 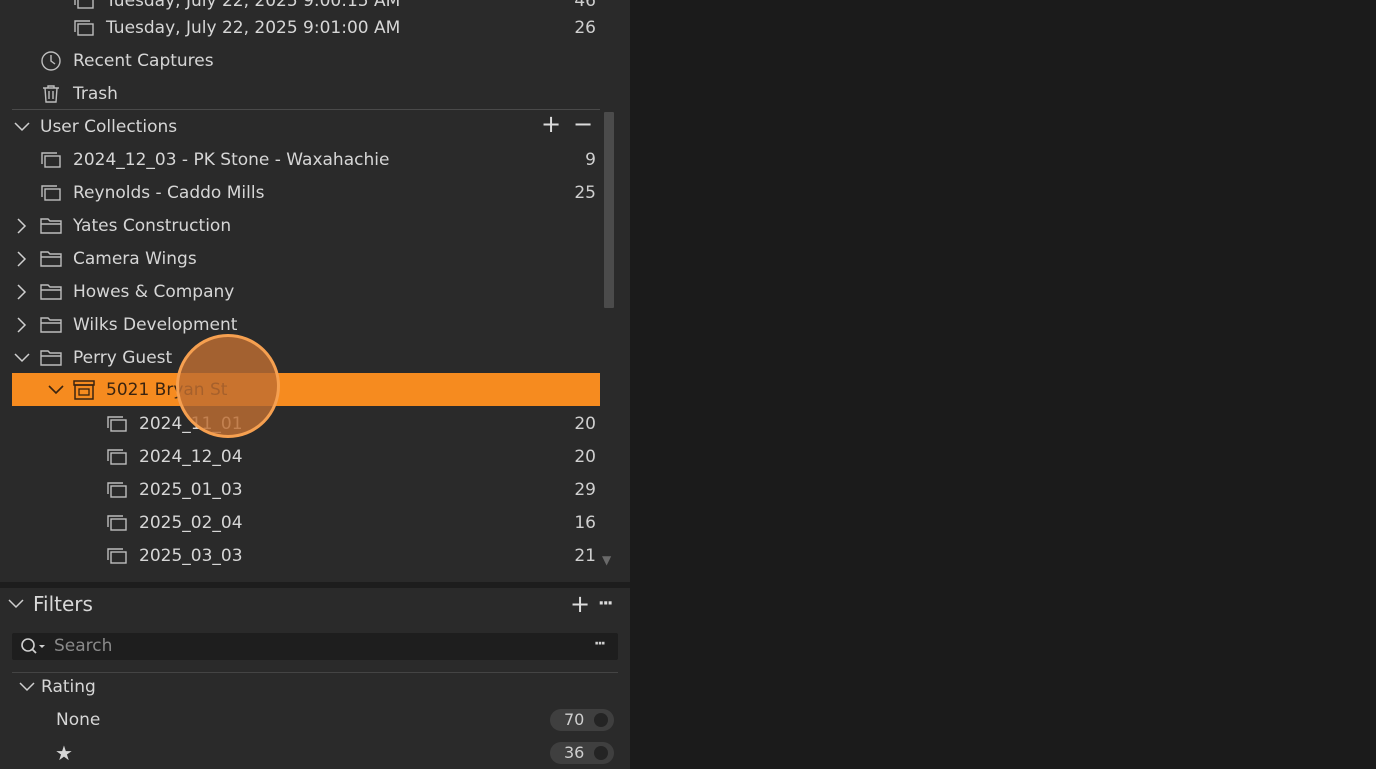 I want to click on pane-divider, so click(x=315, y=585).